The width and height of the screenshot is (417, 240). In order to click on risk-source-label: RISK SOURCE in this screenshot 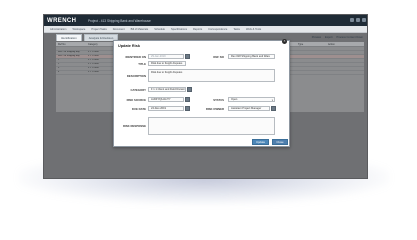, I will do `click(136, 100)`.